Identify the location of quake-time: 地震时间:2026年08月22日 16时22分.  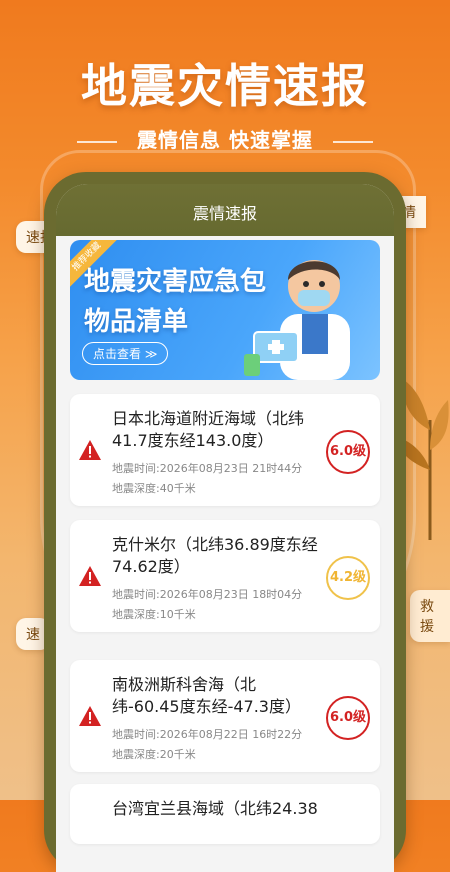
(207, 734).